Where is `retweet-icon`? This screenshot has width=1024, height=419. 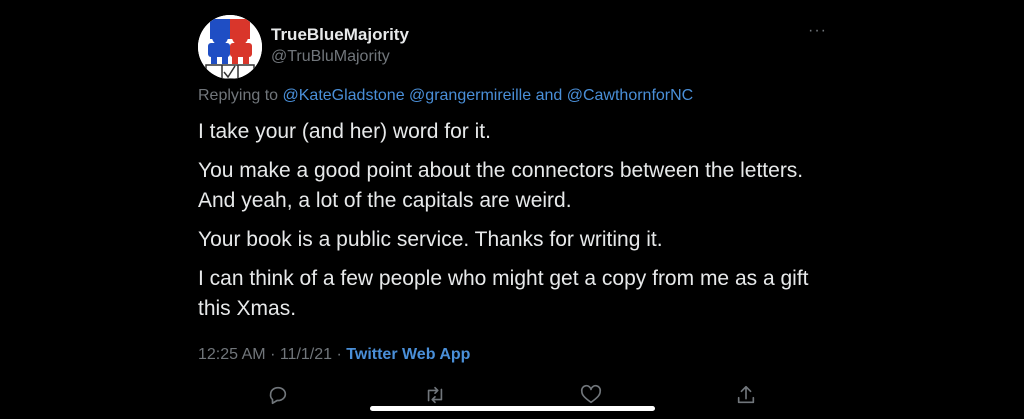 retweet-icon is located at coordinates (435, 395).